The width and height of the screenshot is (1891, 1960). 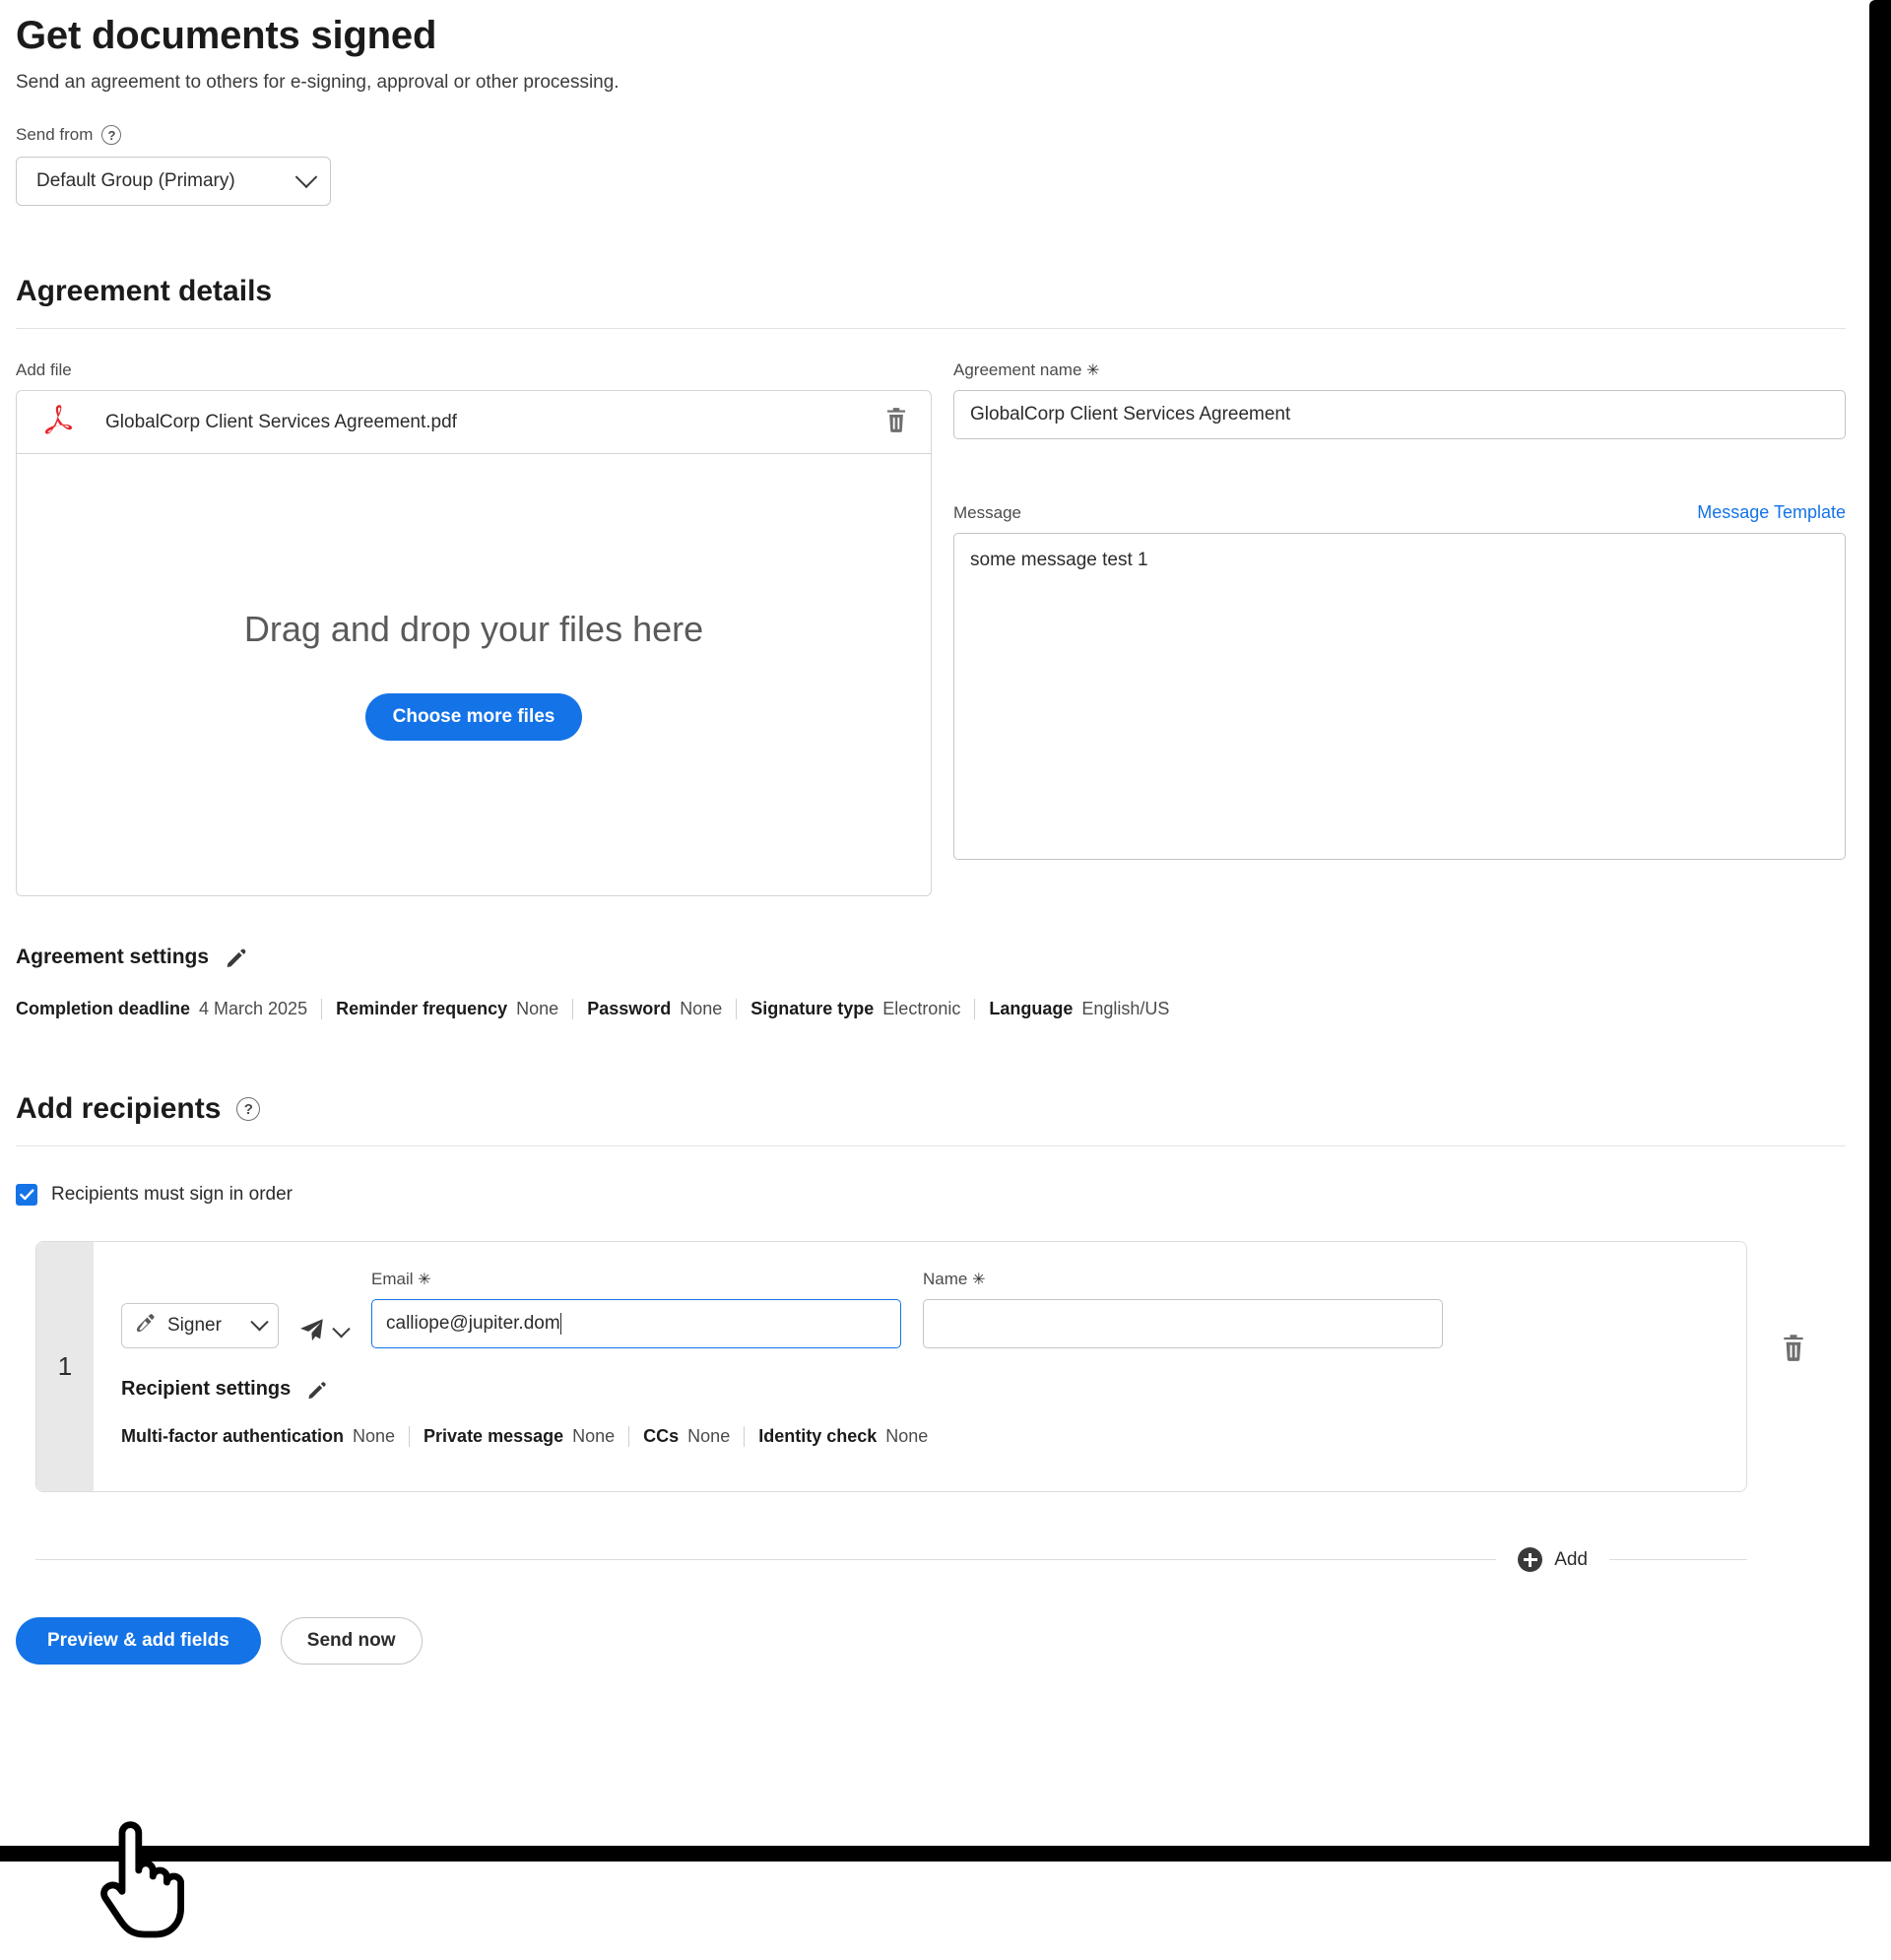 I want to click on recipient-role-label: Signer, so click(x=195, y=1326).